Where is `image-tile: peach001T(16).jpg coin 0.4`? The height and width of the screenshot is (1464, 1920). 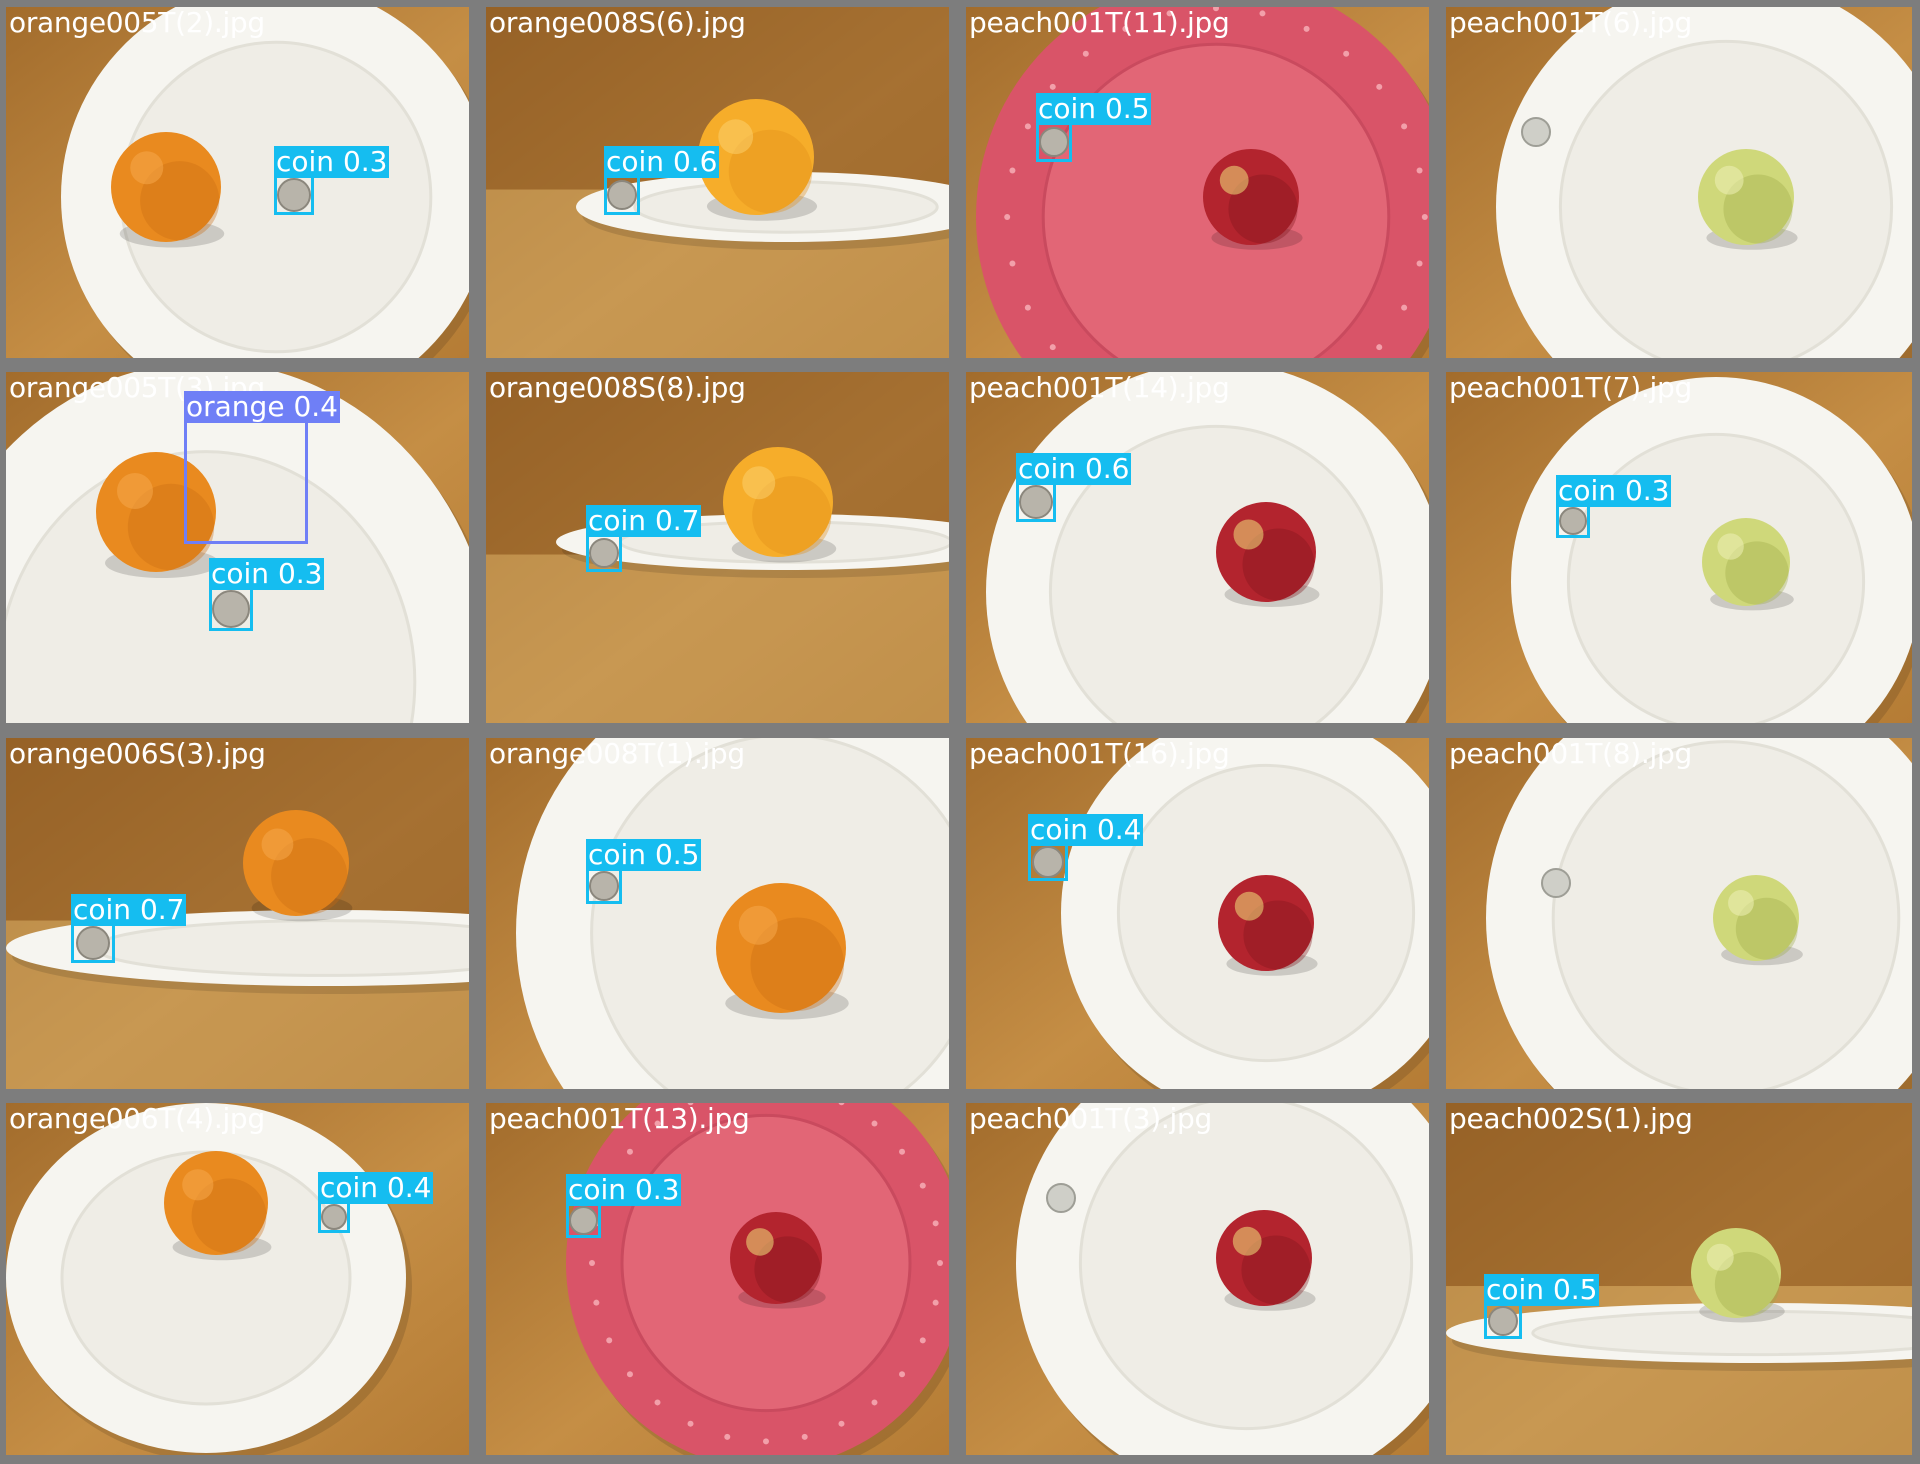
image-tile: peach001T(16).jpg coin 0.4 is located at coordinates (1197, 913).